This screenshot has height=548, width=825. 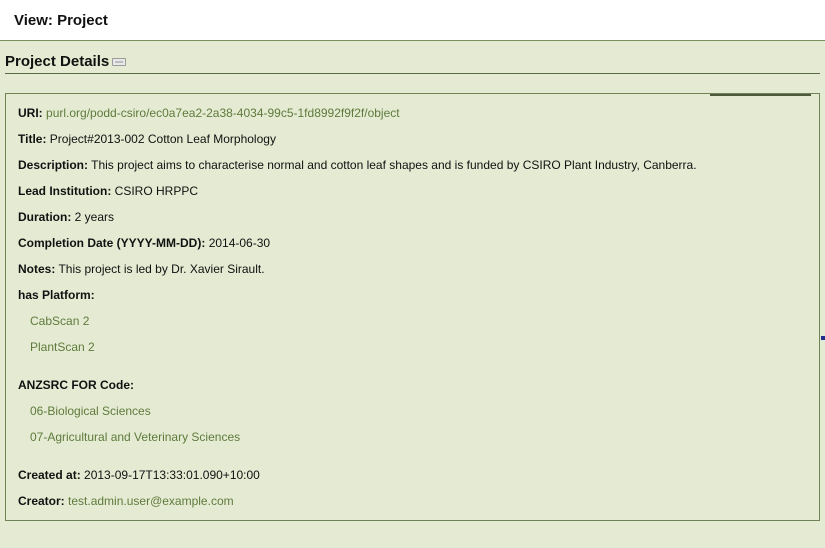 What do you see at coordinates (172, 475) in the screenshot?
I see `created-at-value: 2013-09-17T13:33:01.090+10:00` at bounding box center [172, 475].